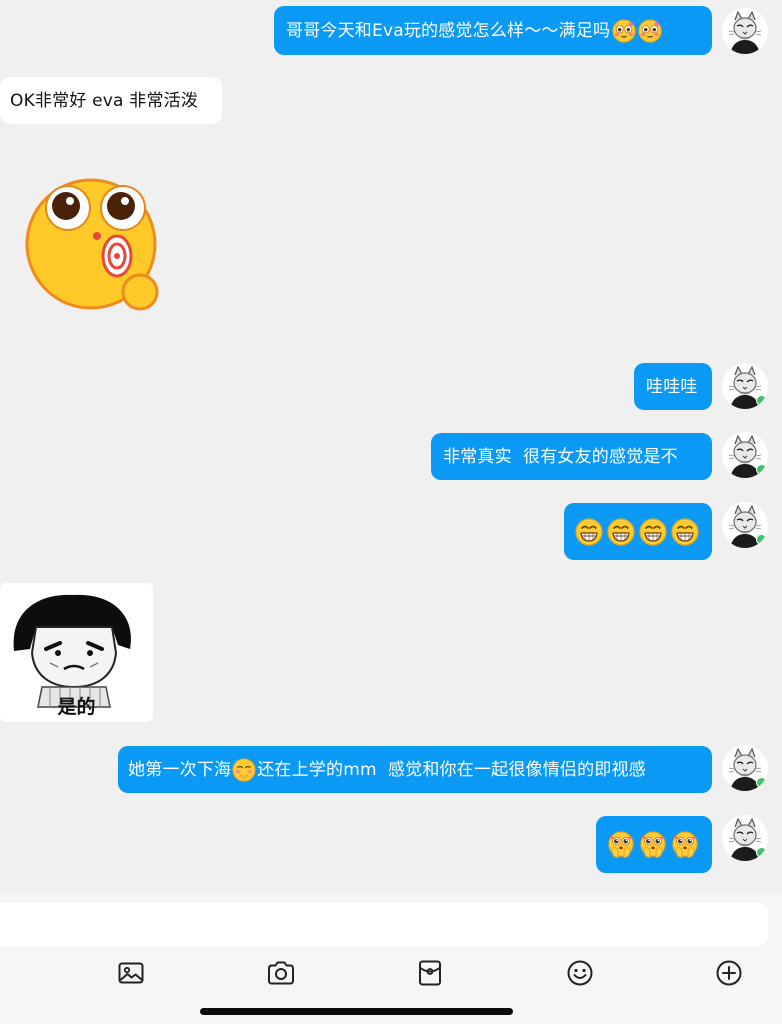 This screenshot has width=782, height=1024. I want to click on emoji-button, so click(580, 973).